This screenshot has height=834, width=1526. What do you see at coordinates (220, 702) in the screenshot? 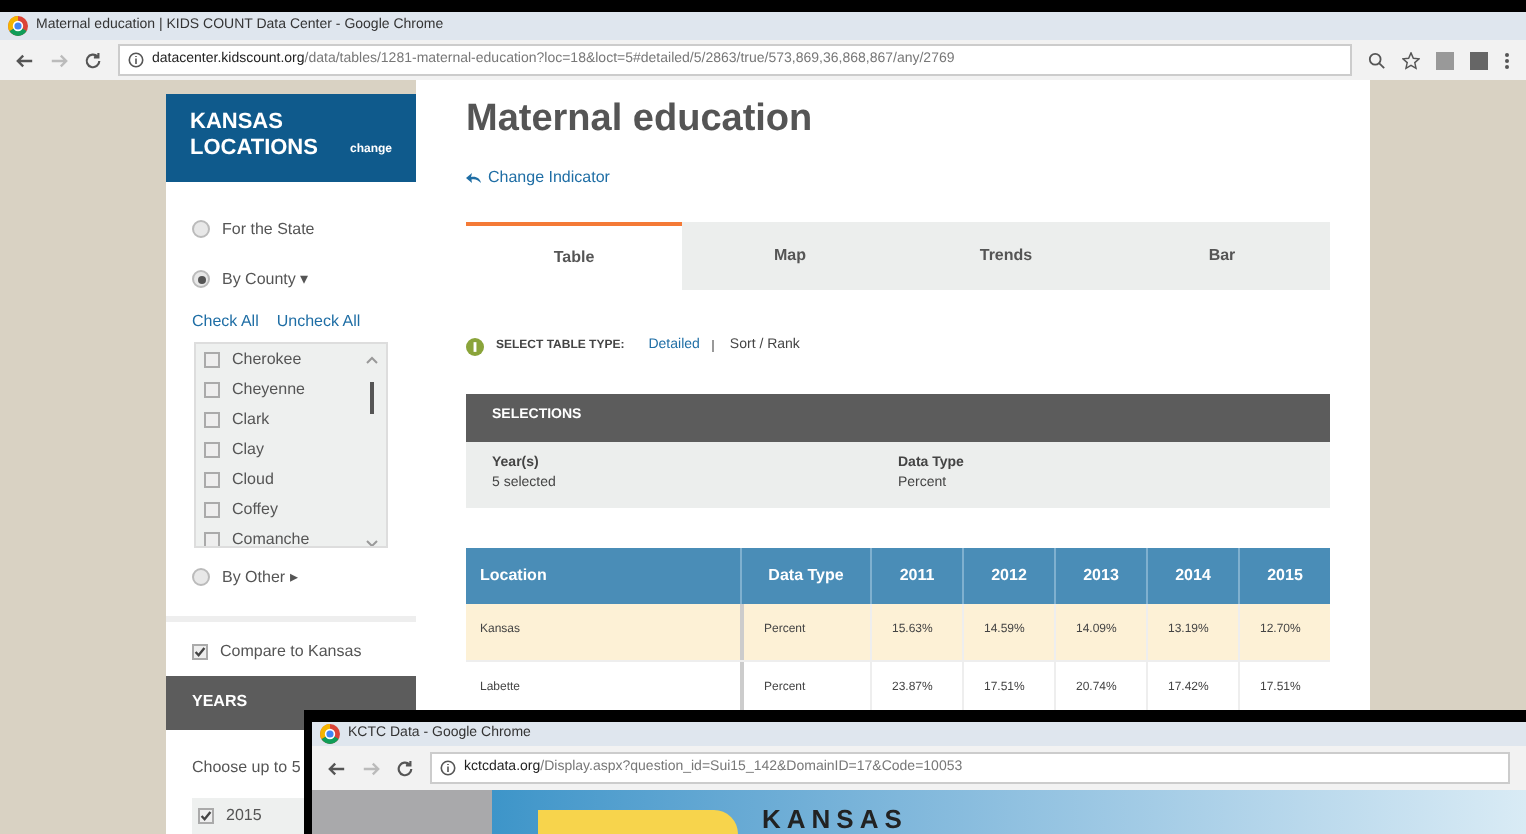
I see `years-heading: YEARS` at bounding box center [220, 702].